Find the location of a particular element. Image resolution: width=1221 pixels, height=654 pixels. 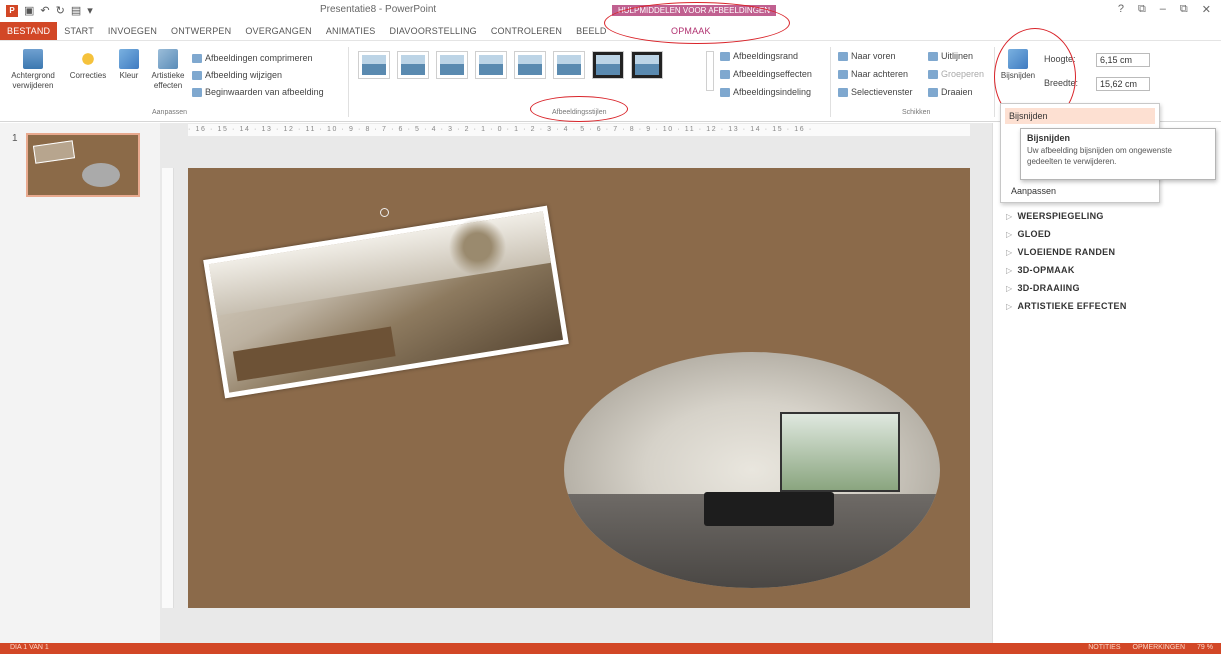

tooltip-title: Bijsnijden is located at coordinates (1049, 138).